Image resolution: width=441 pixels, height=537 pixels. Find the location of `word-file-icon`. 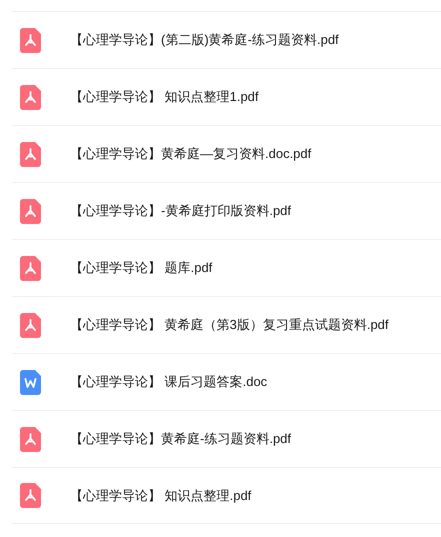

word-file-icon is located at coordinates (30, 382).